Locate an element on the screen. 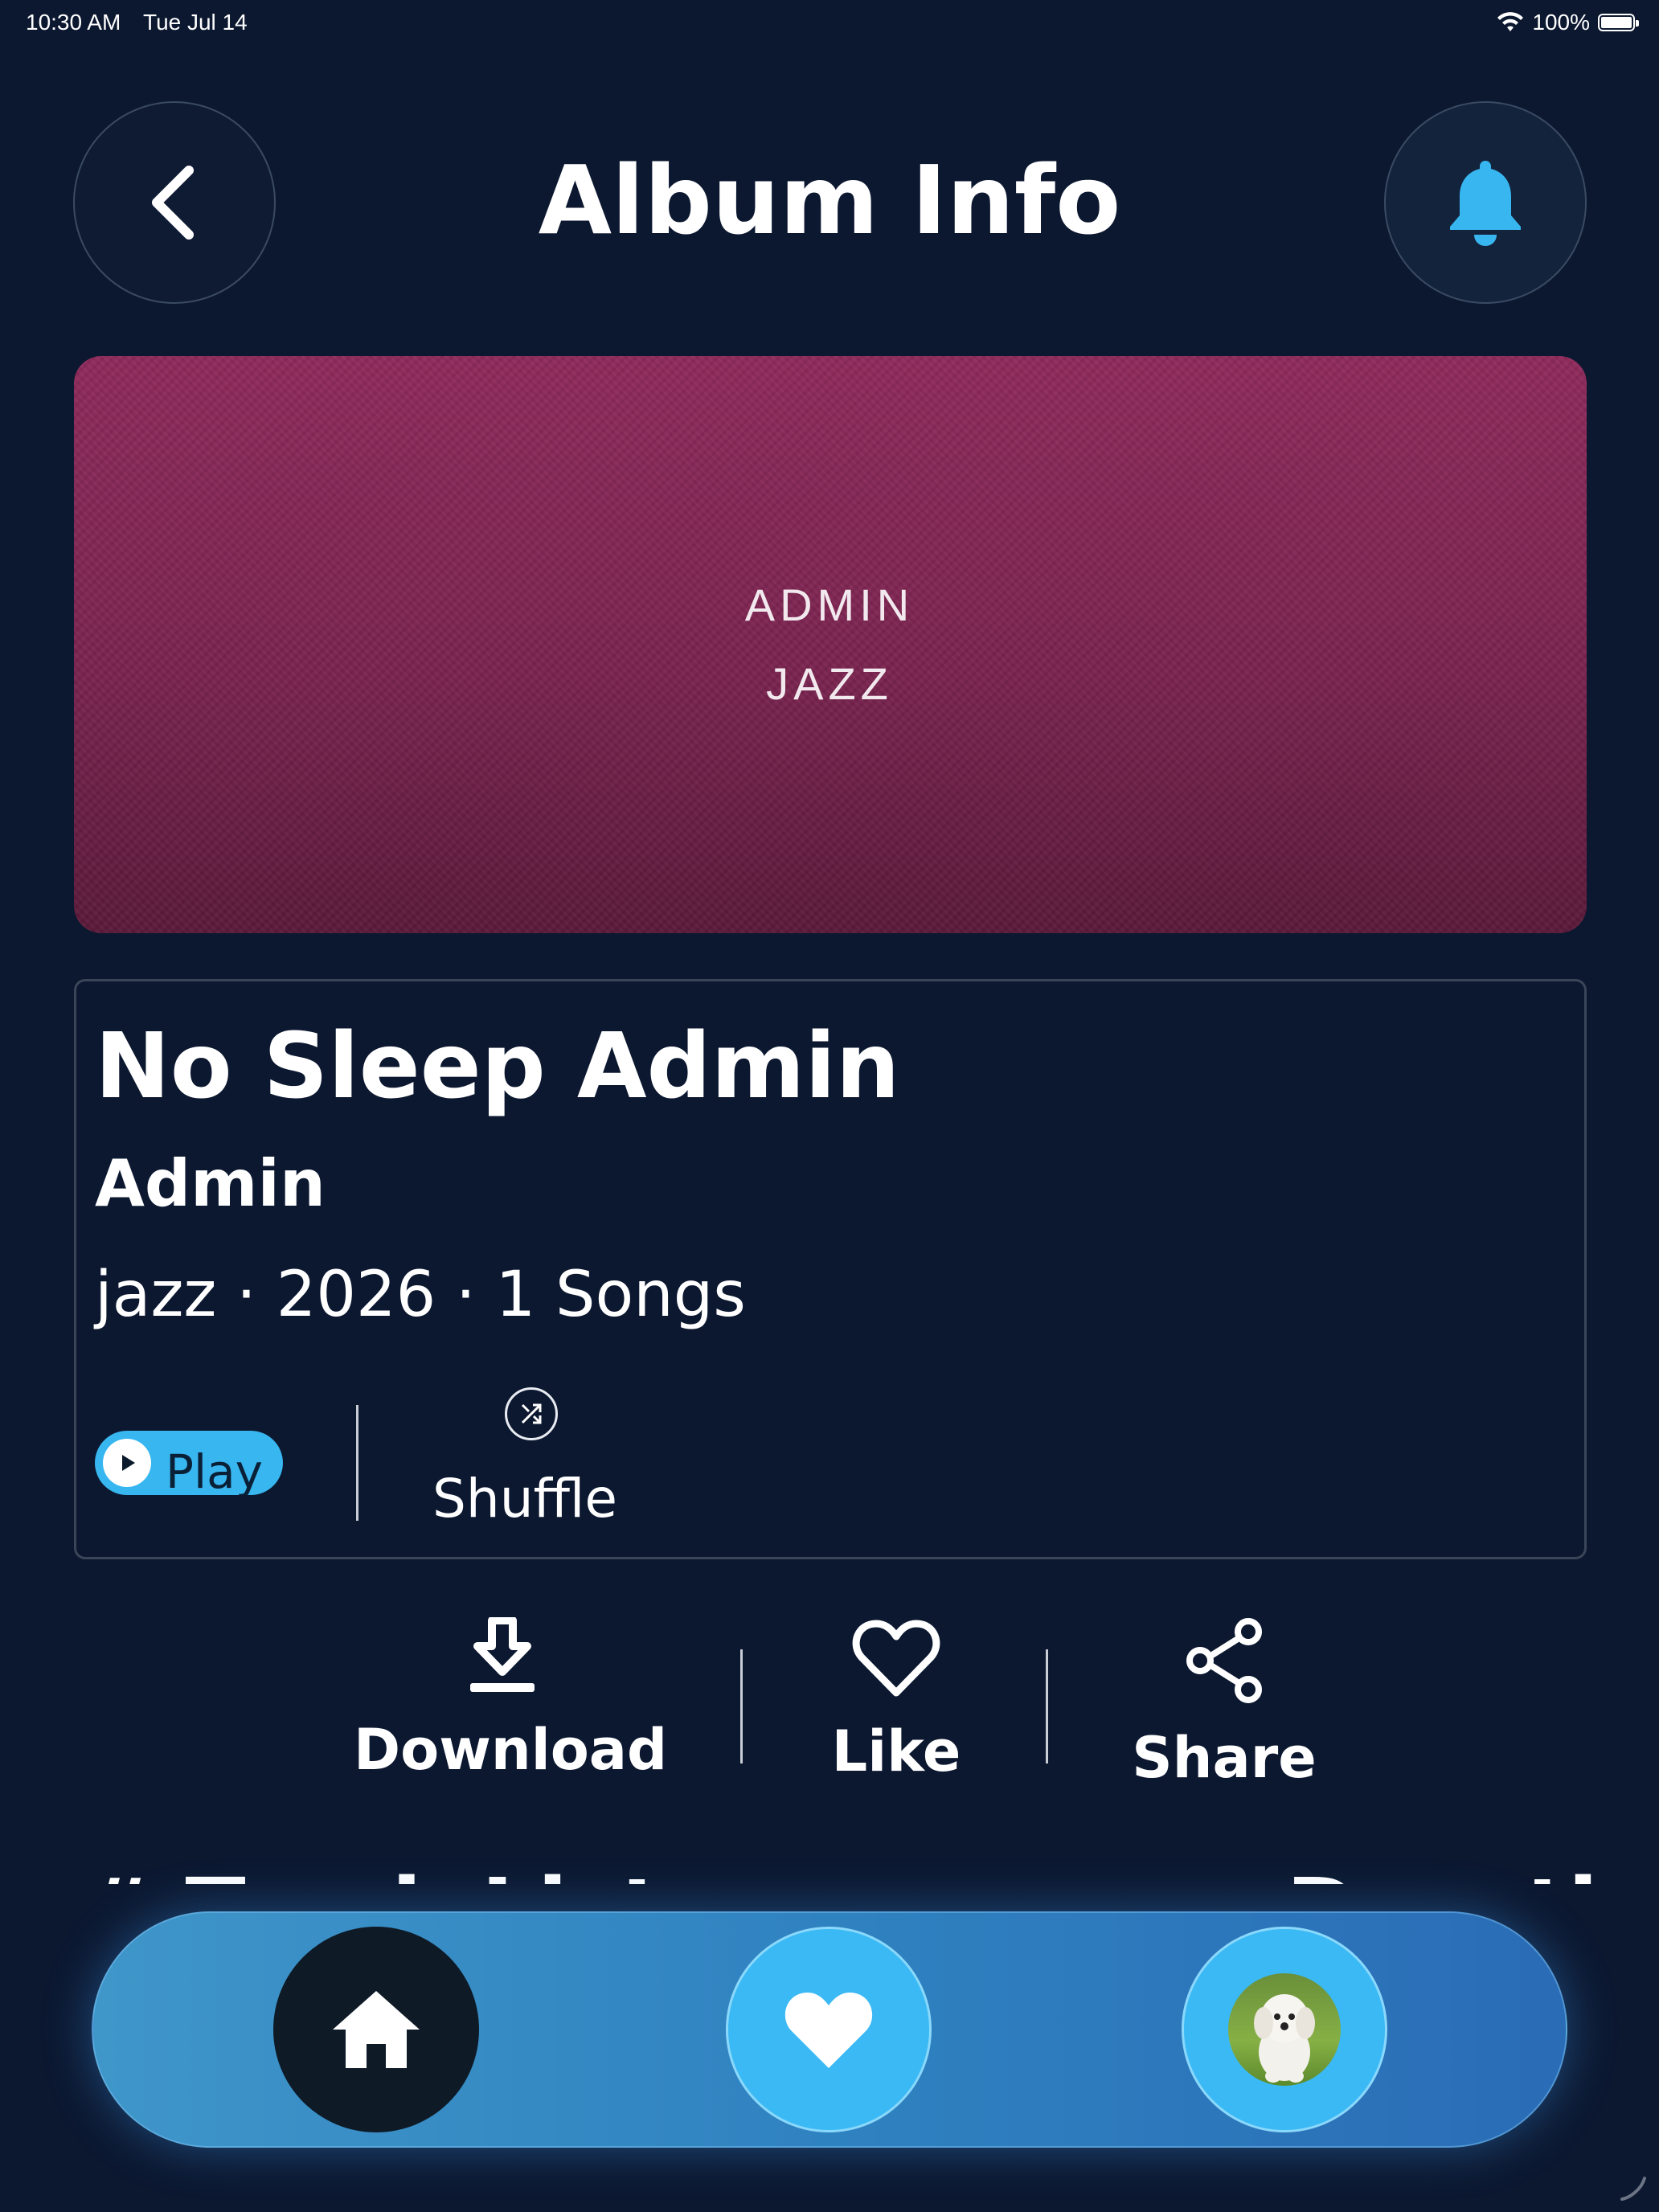 The height and width of the screenshot is (2212, 1659). avatar is located at coordinates (1284, 2029).